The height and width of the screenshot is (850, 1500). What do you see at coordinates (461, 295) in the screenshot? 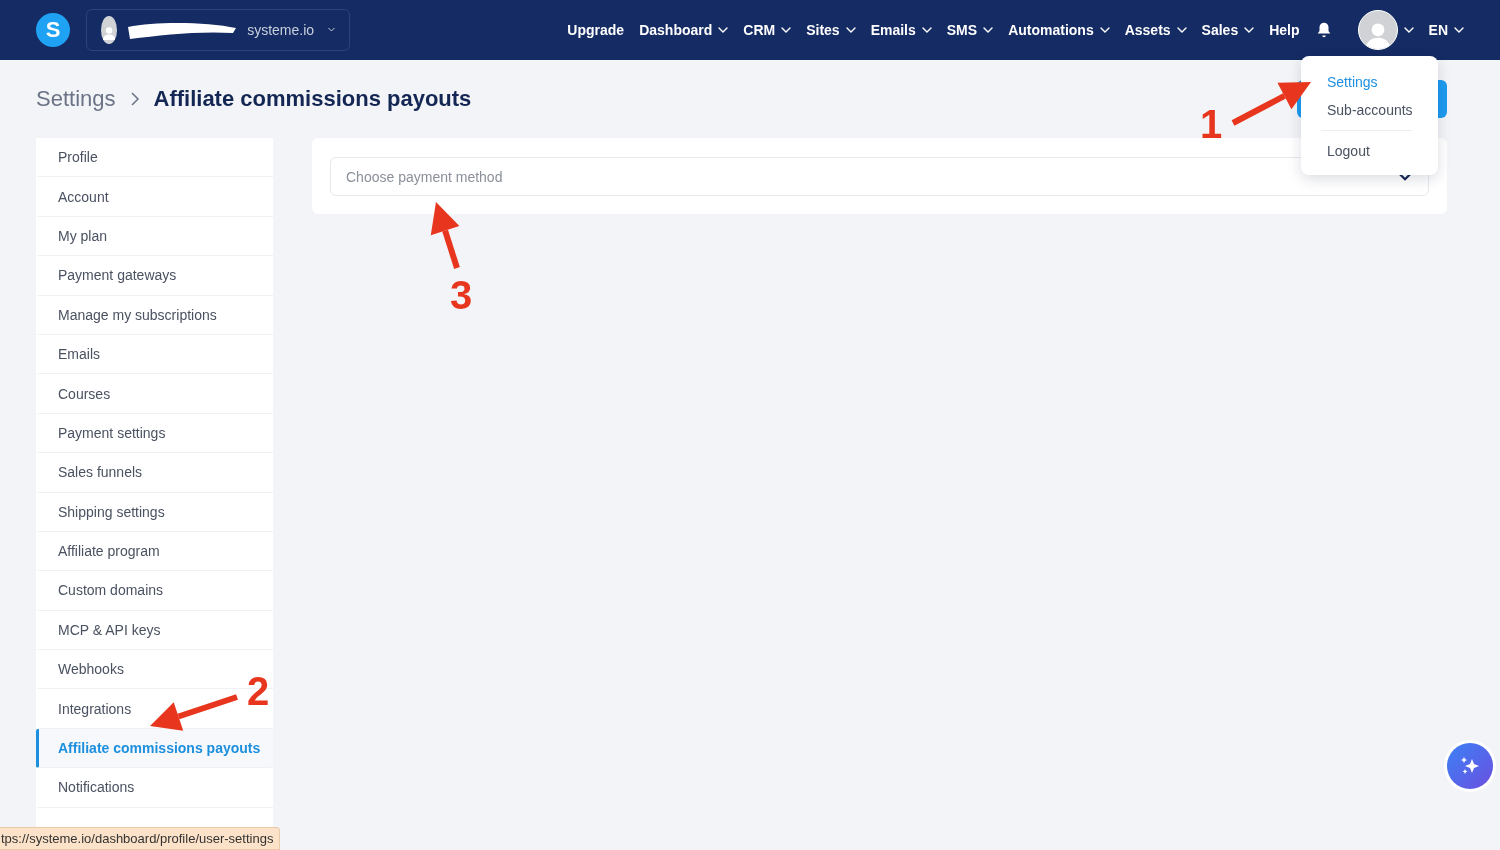
I see `annotation-number: 3` at bounding box center [461, 295].